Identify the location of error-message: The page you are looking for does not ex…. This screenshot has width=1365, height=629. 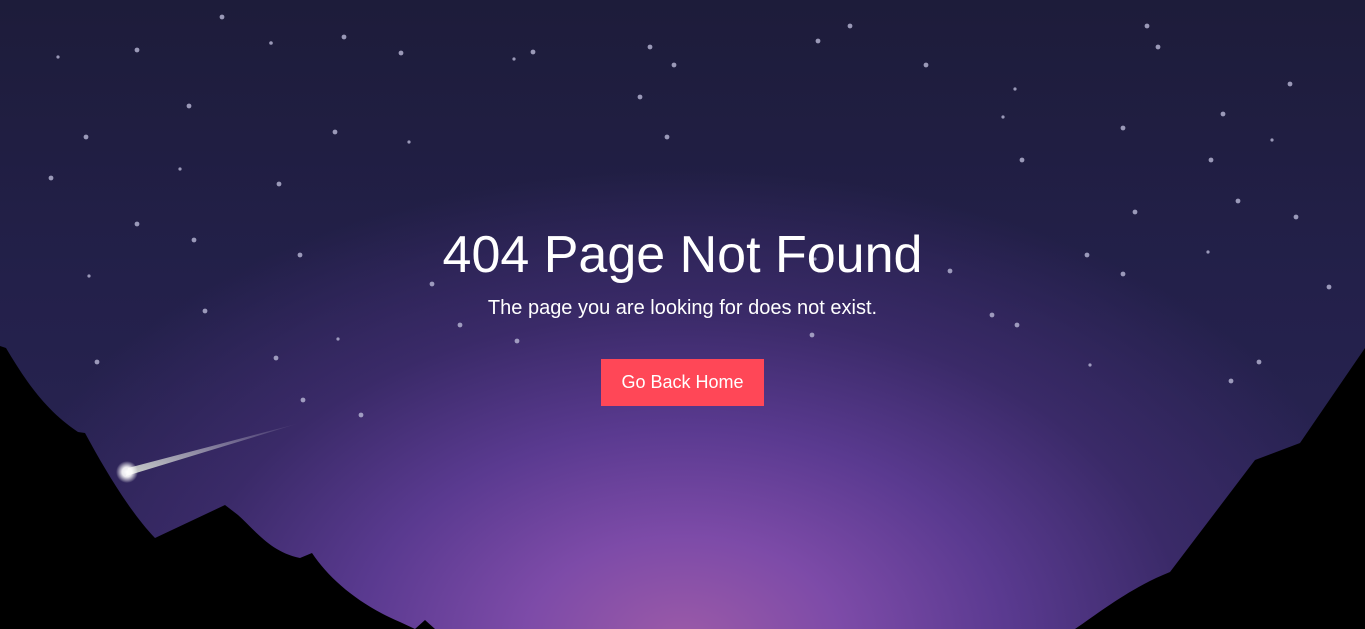
(682, 308).